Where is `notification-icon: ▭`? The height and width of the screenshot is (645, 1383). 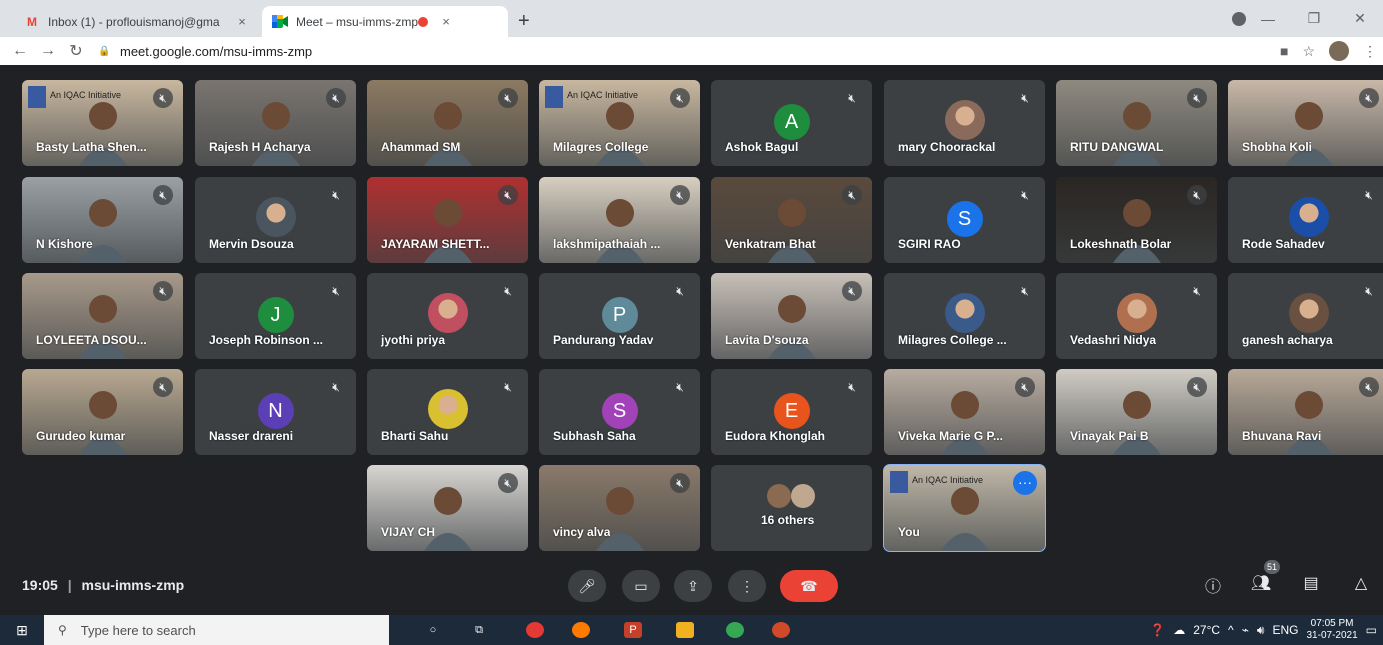
notification-icon: ▭ is located at coordinates (1371, 630).